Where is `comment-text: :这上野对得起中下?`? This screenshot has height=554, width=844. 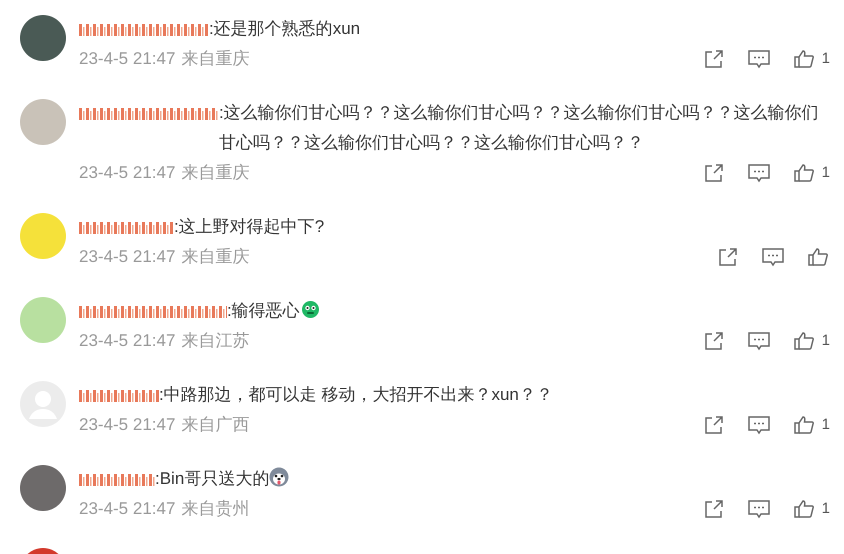
comment-text: :这上野对得起中下? is located at coordinates (249, 226).